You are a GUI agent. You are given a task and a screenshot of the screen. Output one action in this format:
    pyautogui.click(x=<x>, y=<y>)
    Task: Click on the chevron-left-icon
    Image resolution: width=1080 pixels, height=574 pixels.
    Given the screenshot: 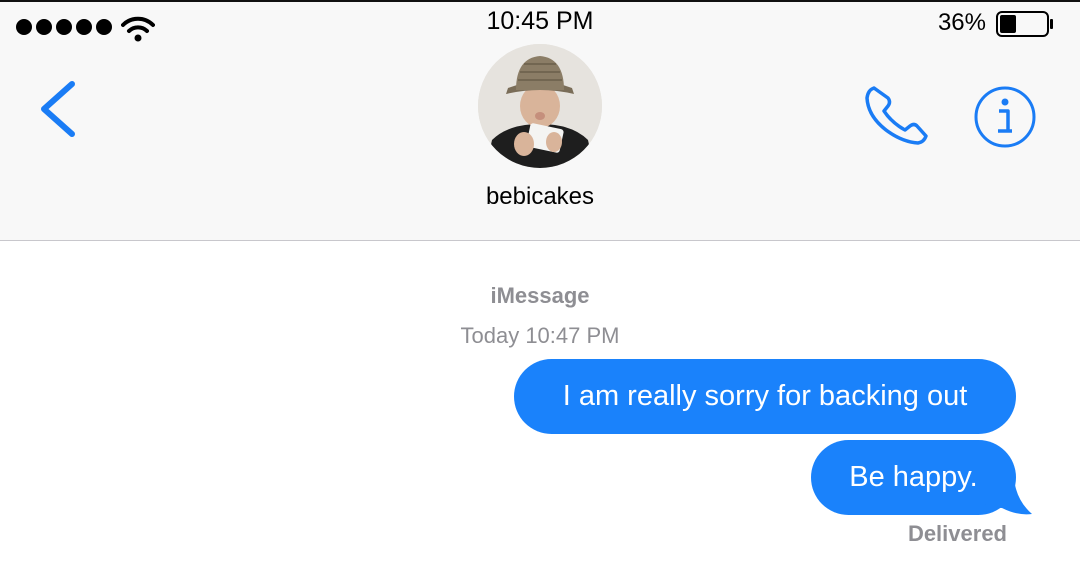 What is the action you would take?
    pyautogui.click(x=58, y=109)
    